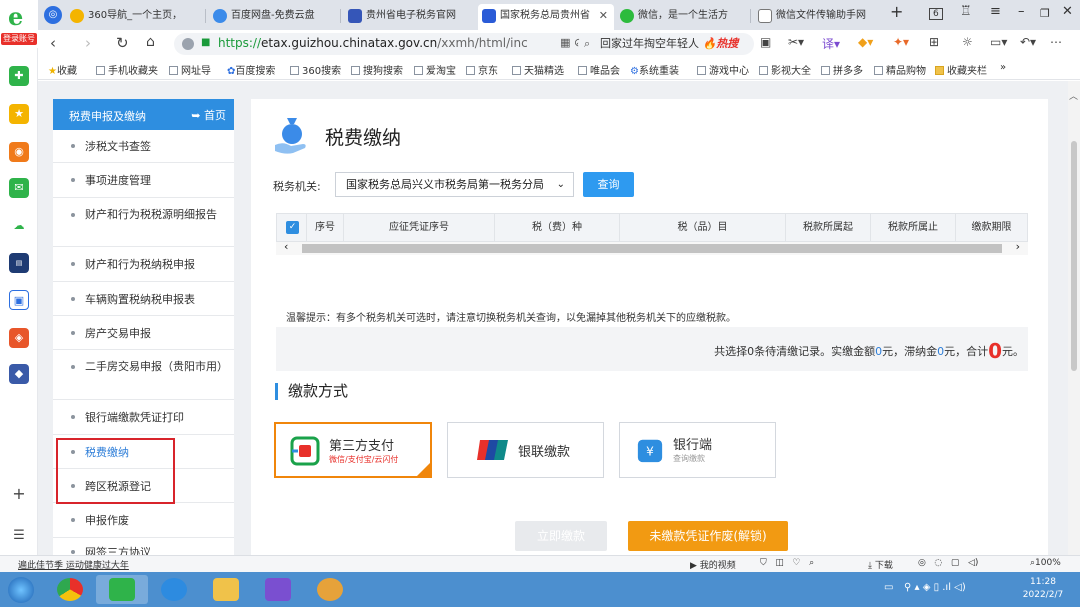 This screenshot has width=1080, height=607. Describe the element at coordinates (1021, 11) in the screenshot. I see `minimize-icon: –` at that location.